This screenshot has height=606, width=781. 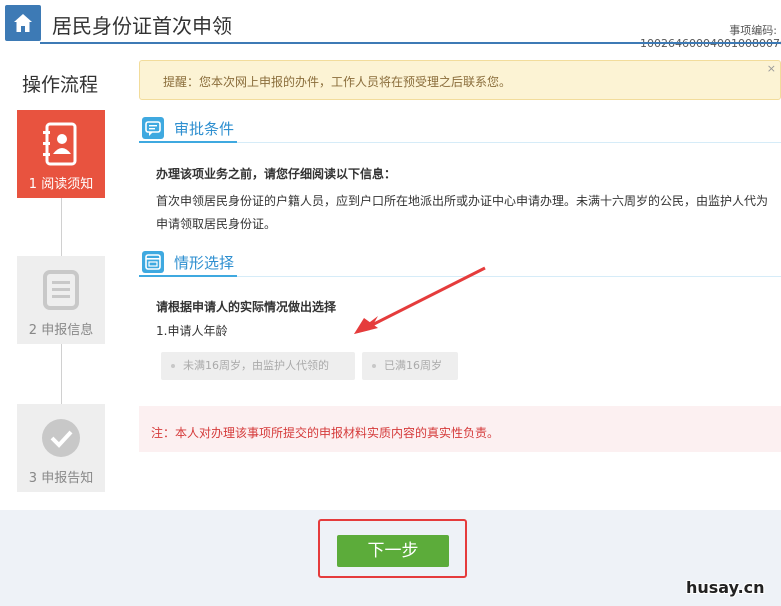 What do you see at coordinates (413, 365) in the screenshot?
I see `option-label: 已满16周岁` at bounding box center [413, 365].